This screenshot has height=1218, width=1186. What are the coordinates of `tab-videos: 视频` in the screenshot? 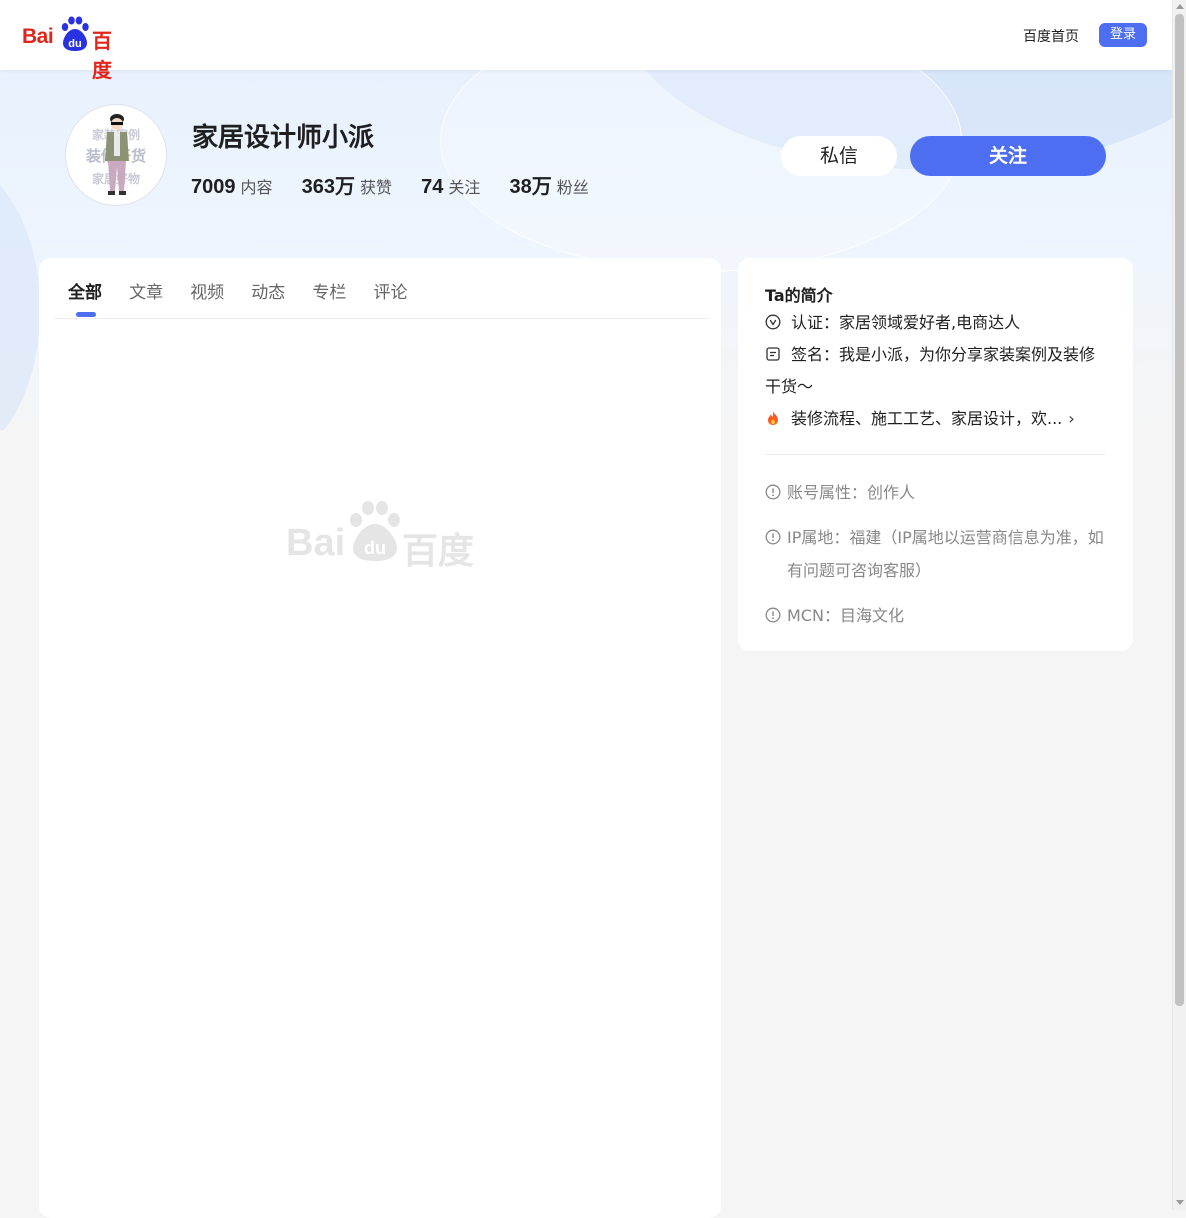 It's located at (207, 290).